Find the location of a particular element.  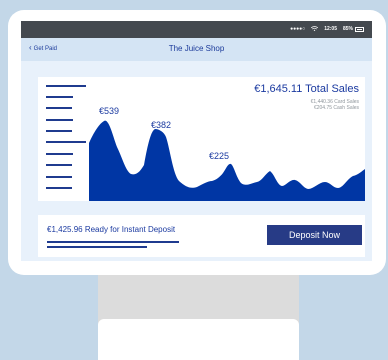

nav-bar: ‹ Get Paid The Juice Shop is located at coordinates (196, 49).